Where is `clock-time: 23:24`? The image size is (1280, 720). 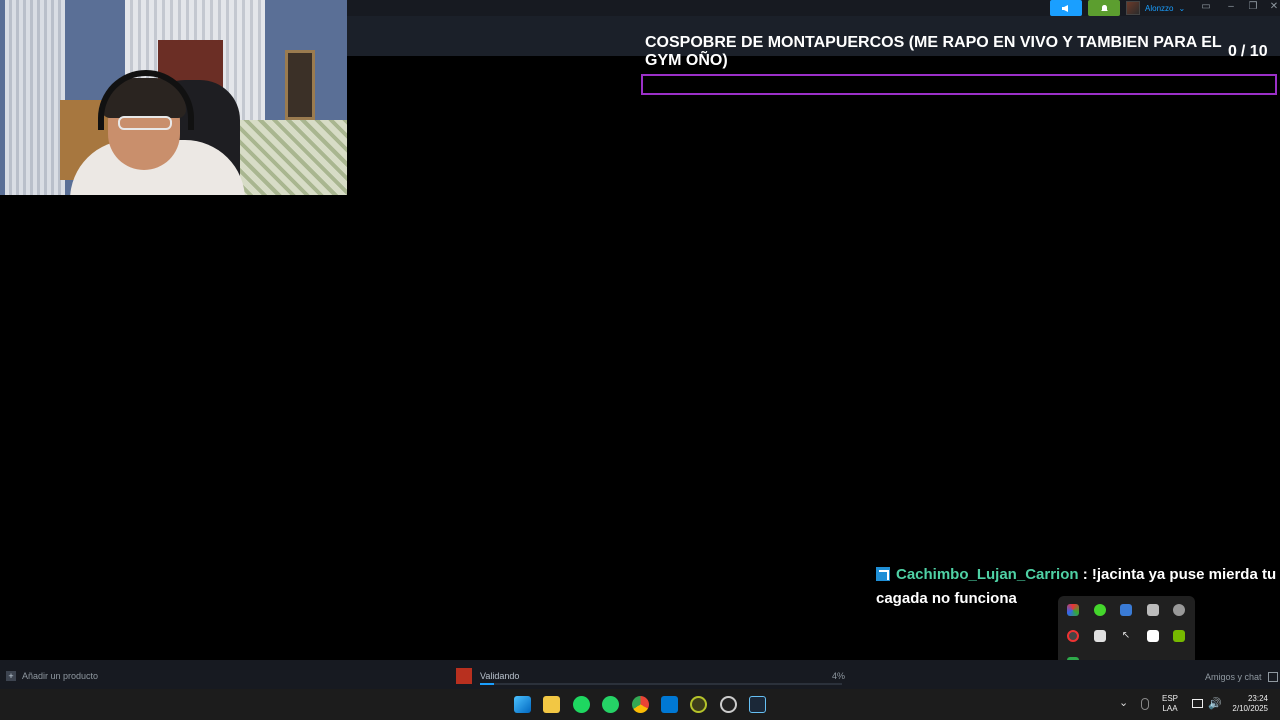 clock-time: 23:24 is located at coordinates (1257, 698).